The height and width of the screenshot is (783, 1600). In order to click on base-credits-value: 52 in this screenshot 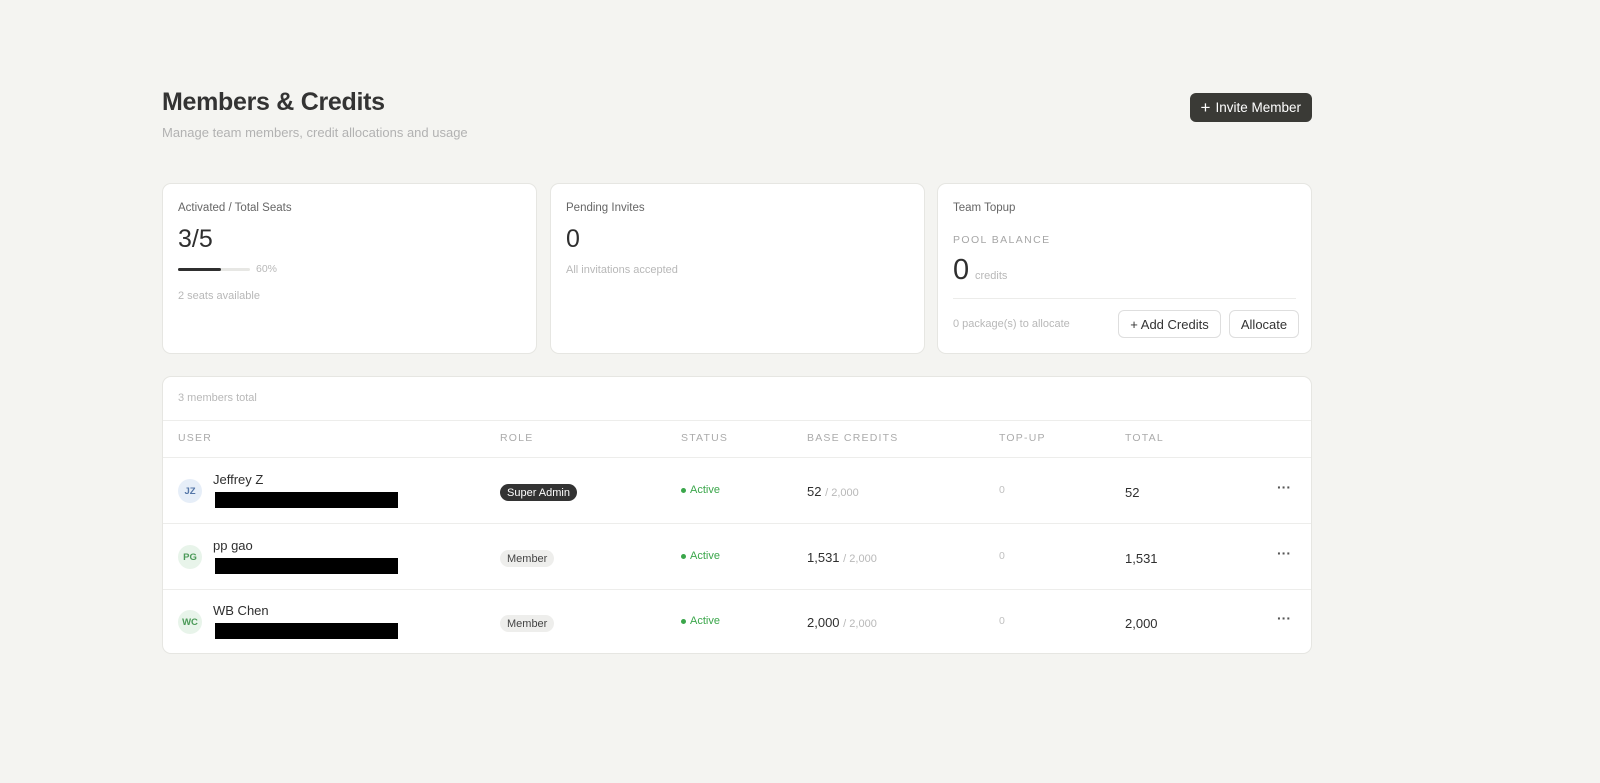, I will do `click(814, 491)`.